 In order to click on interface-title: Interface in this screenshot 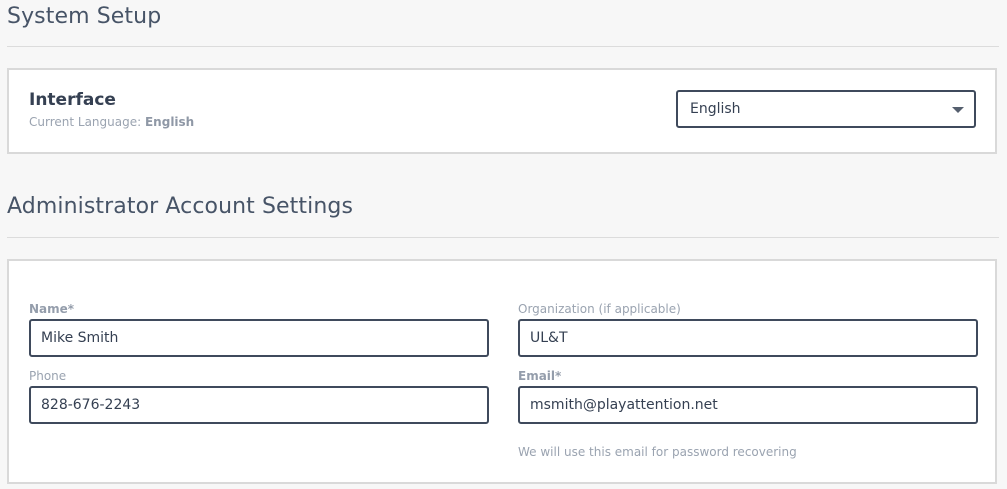, I will do `click(72, 100)`.